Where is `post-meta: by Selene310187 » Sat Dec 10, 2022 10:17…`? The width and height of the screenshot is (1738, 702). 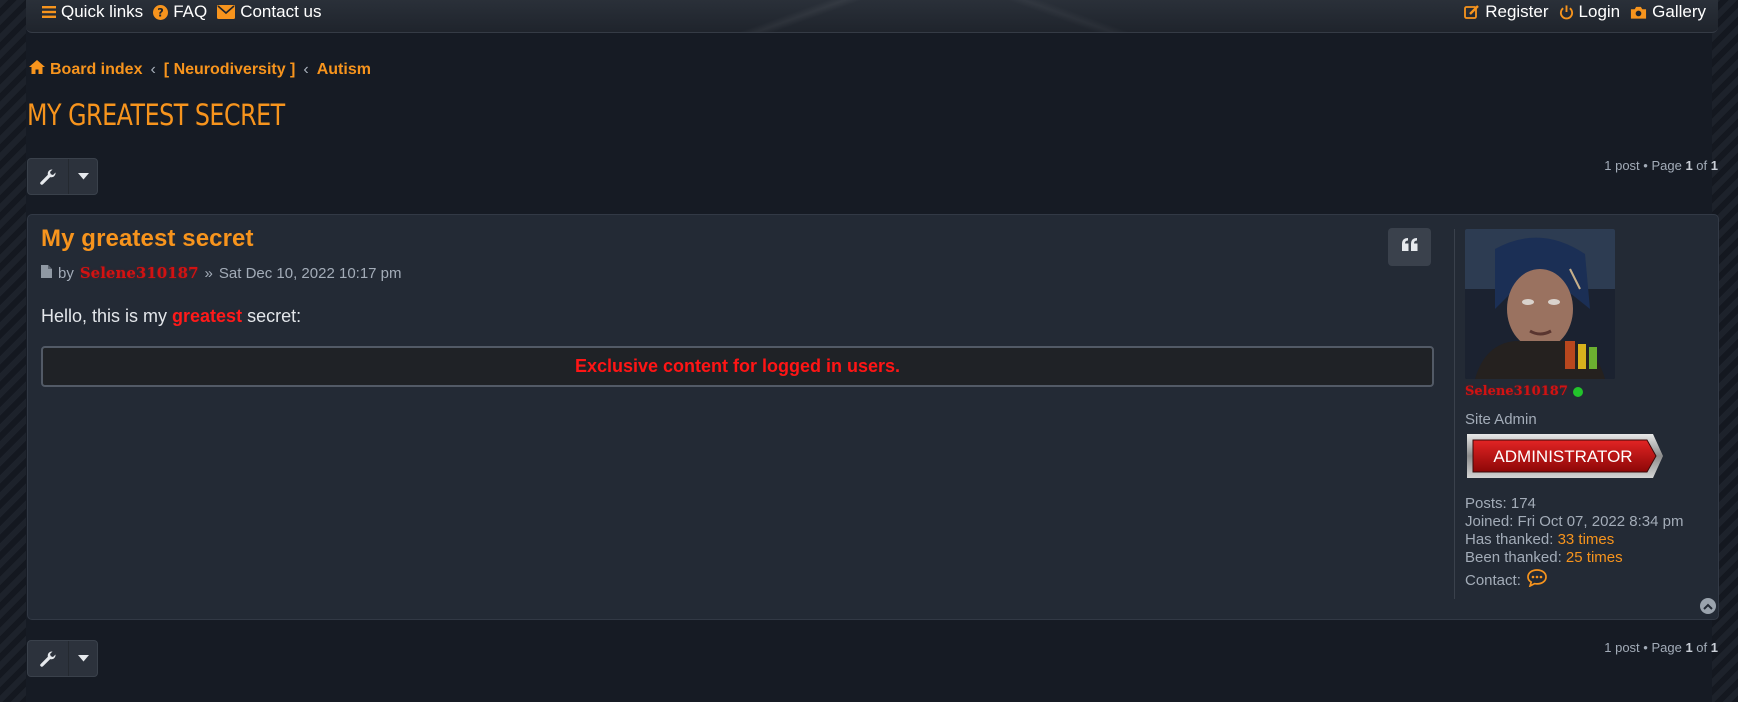
post-meta: by Selene310187 » Sat Dec 10, 2022 10:17… is located at coordinates (221, 273).